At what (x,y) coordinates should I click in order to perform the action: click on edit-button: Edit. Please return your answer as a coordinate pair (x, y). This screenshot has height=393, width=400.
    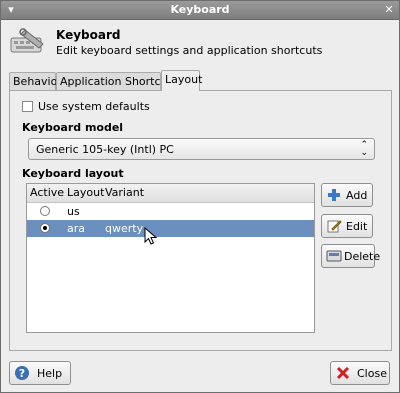
    Looking at the image, I should click on (347, 226).